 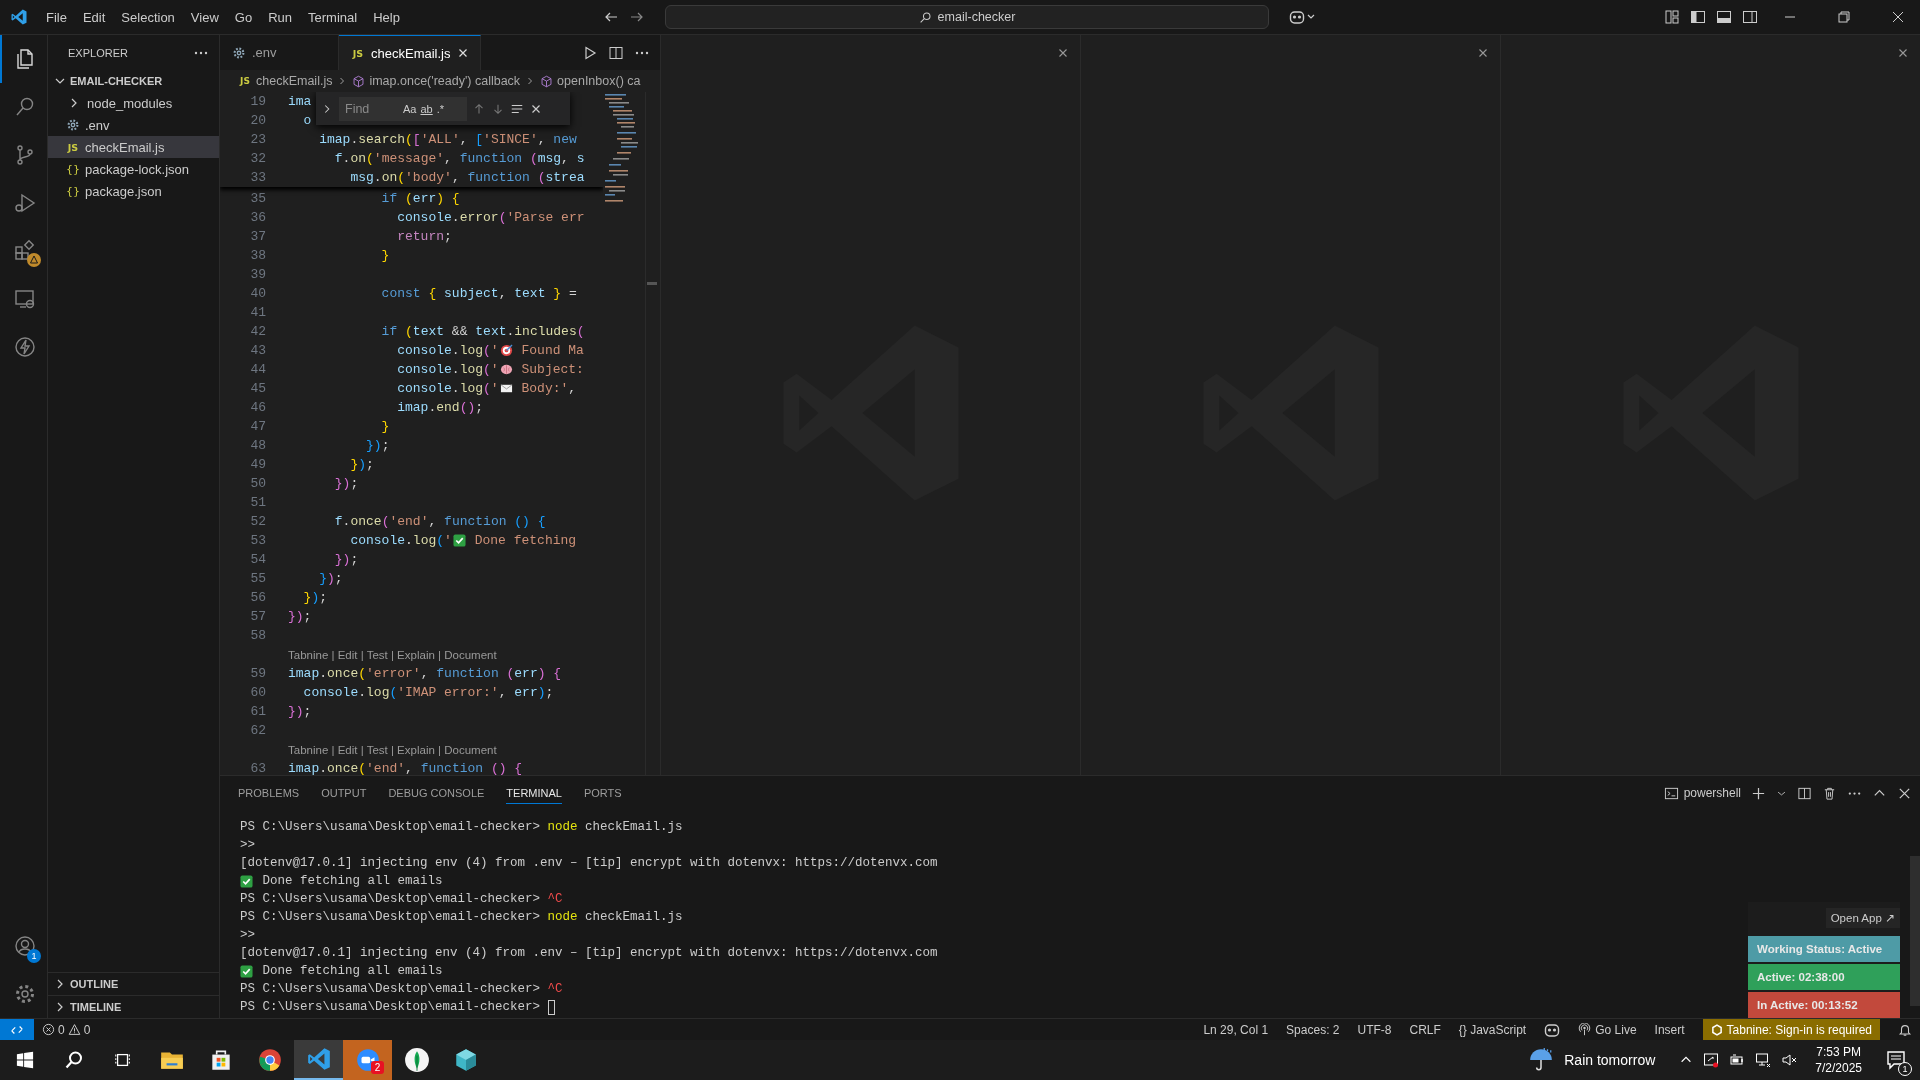 I want to click on gear-icon, so click(x=73, y=125).